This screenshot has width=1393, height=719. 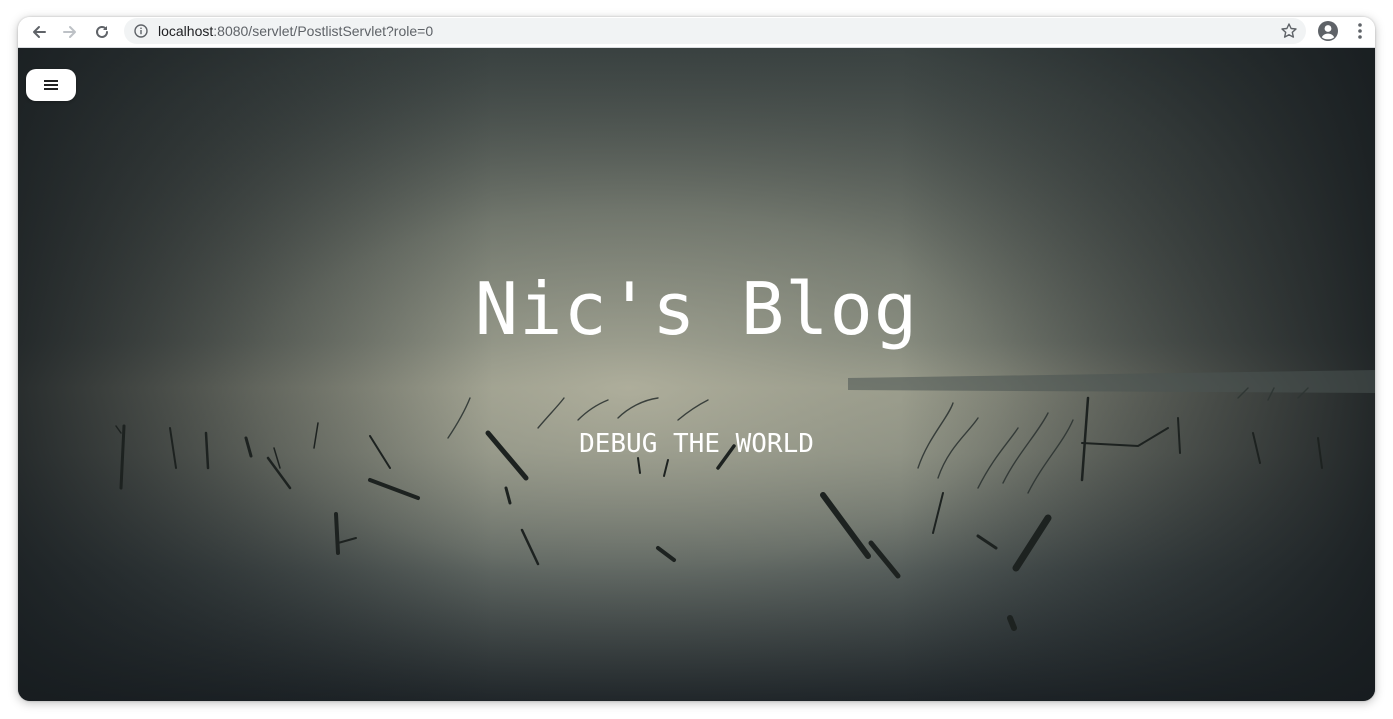 What do you see at coordinates (1328, 31) in the screenshot?
I see `profile-icon` at bounding box center [1328, 31].